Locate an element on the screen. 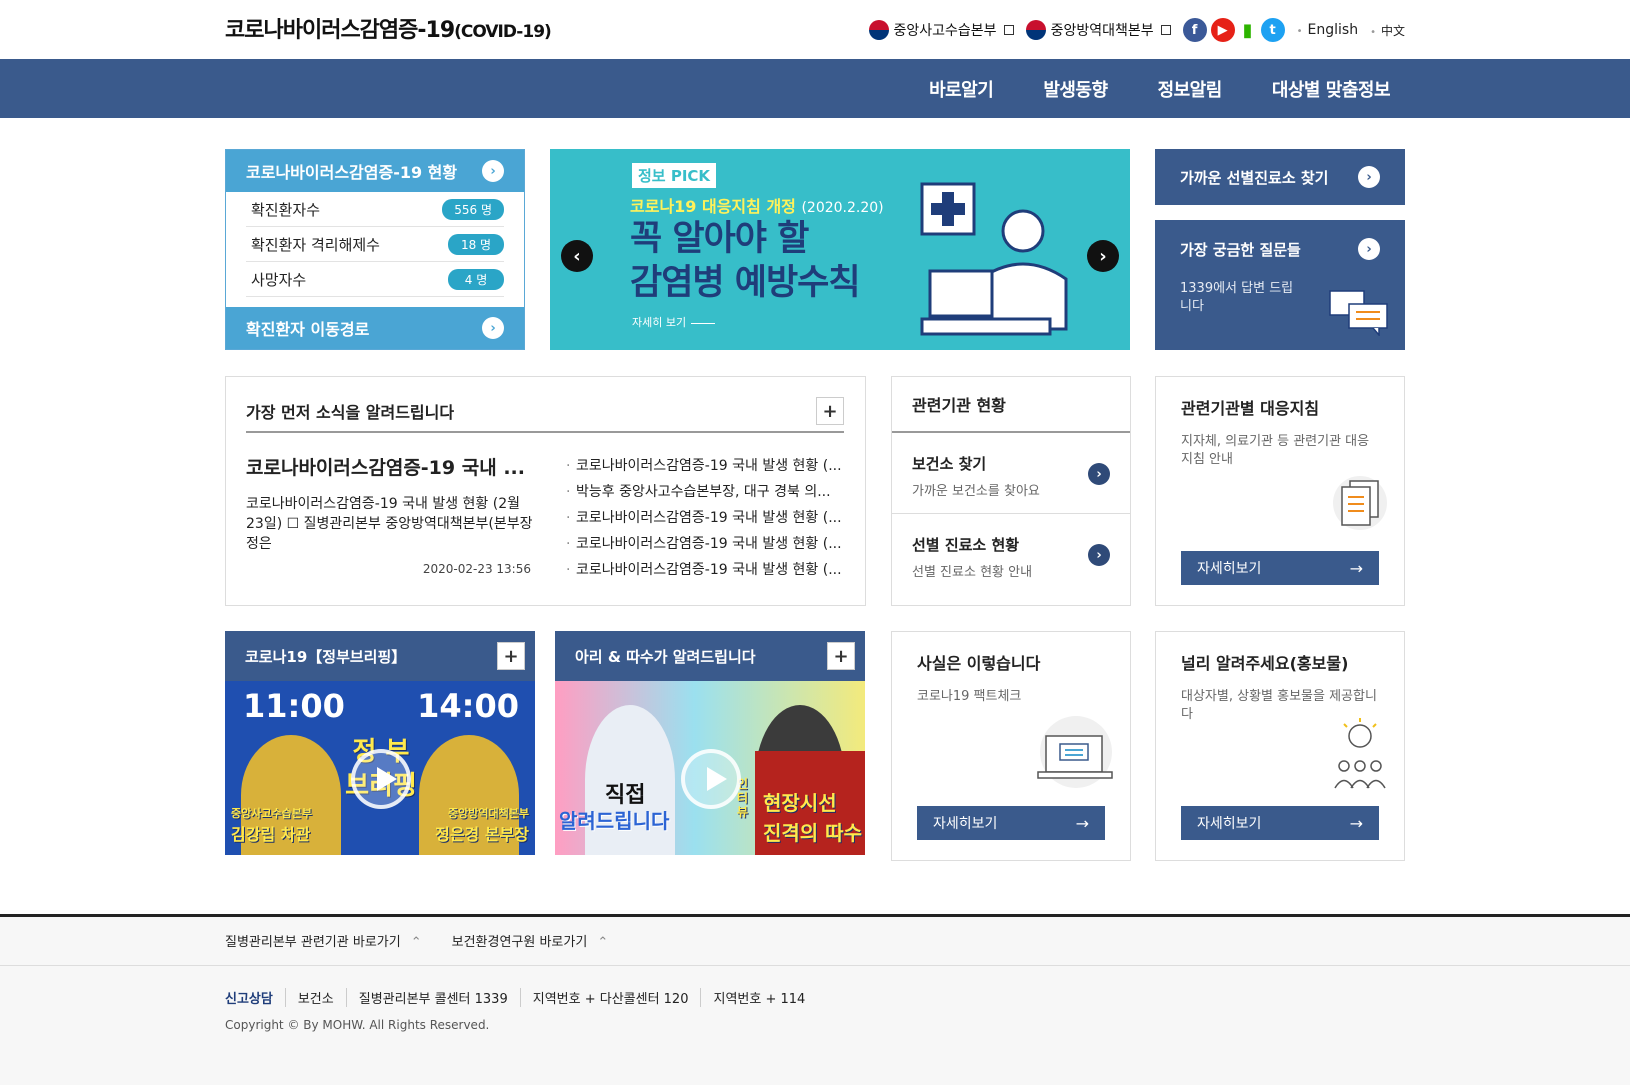 This screenshot has height=1085, width=1630. ari-video-thumbnail: 직접 알려드립니다 현장시선 진격의 따수 인터뷰 is located at coordinates (710, 768).